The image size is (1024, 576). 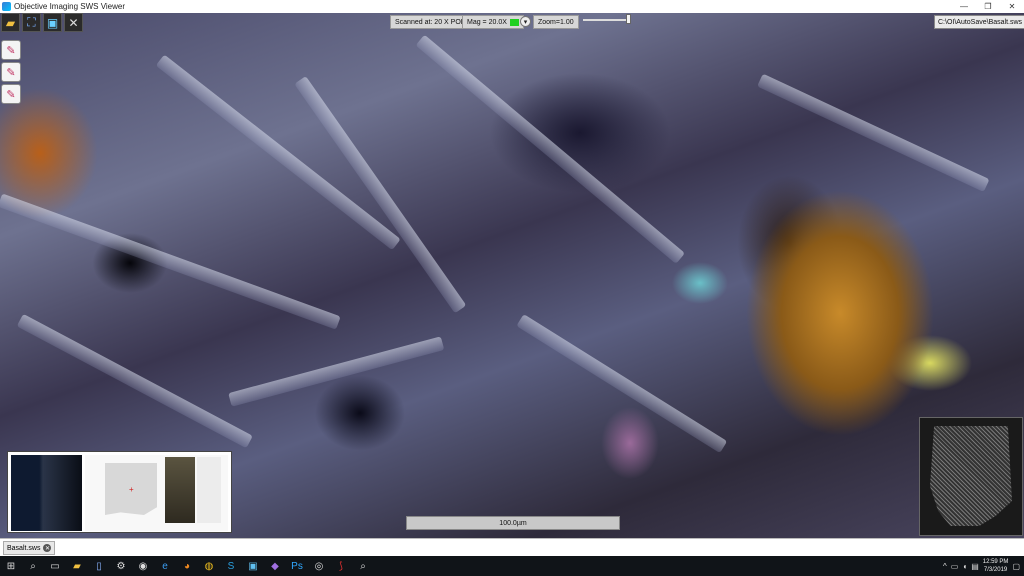 I want to click on title-bar: Objective Imaging SWS Viewer — ❐ ✕, so click(x=512, y=6).